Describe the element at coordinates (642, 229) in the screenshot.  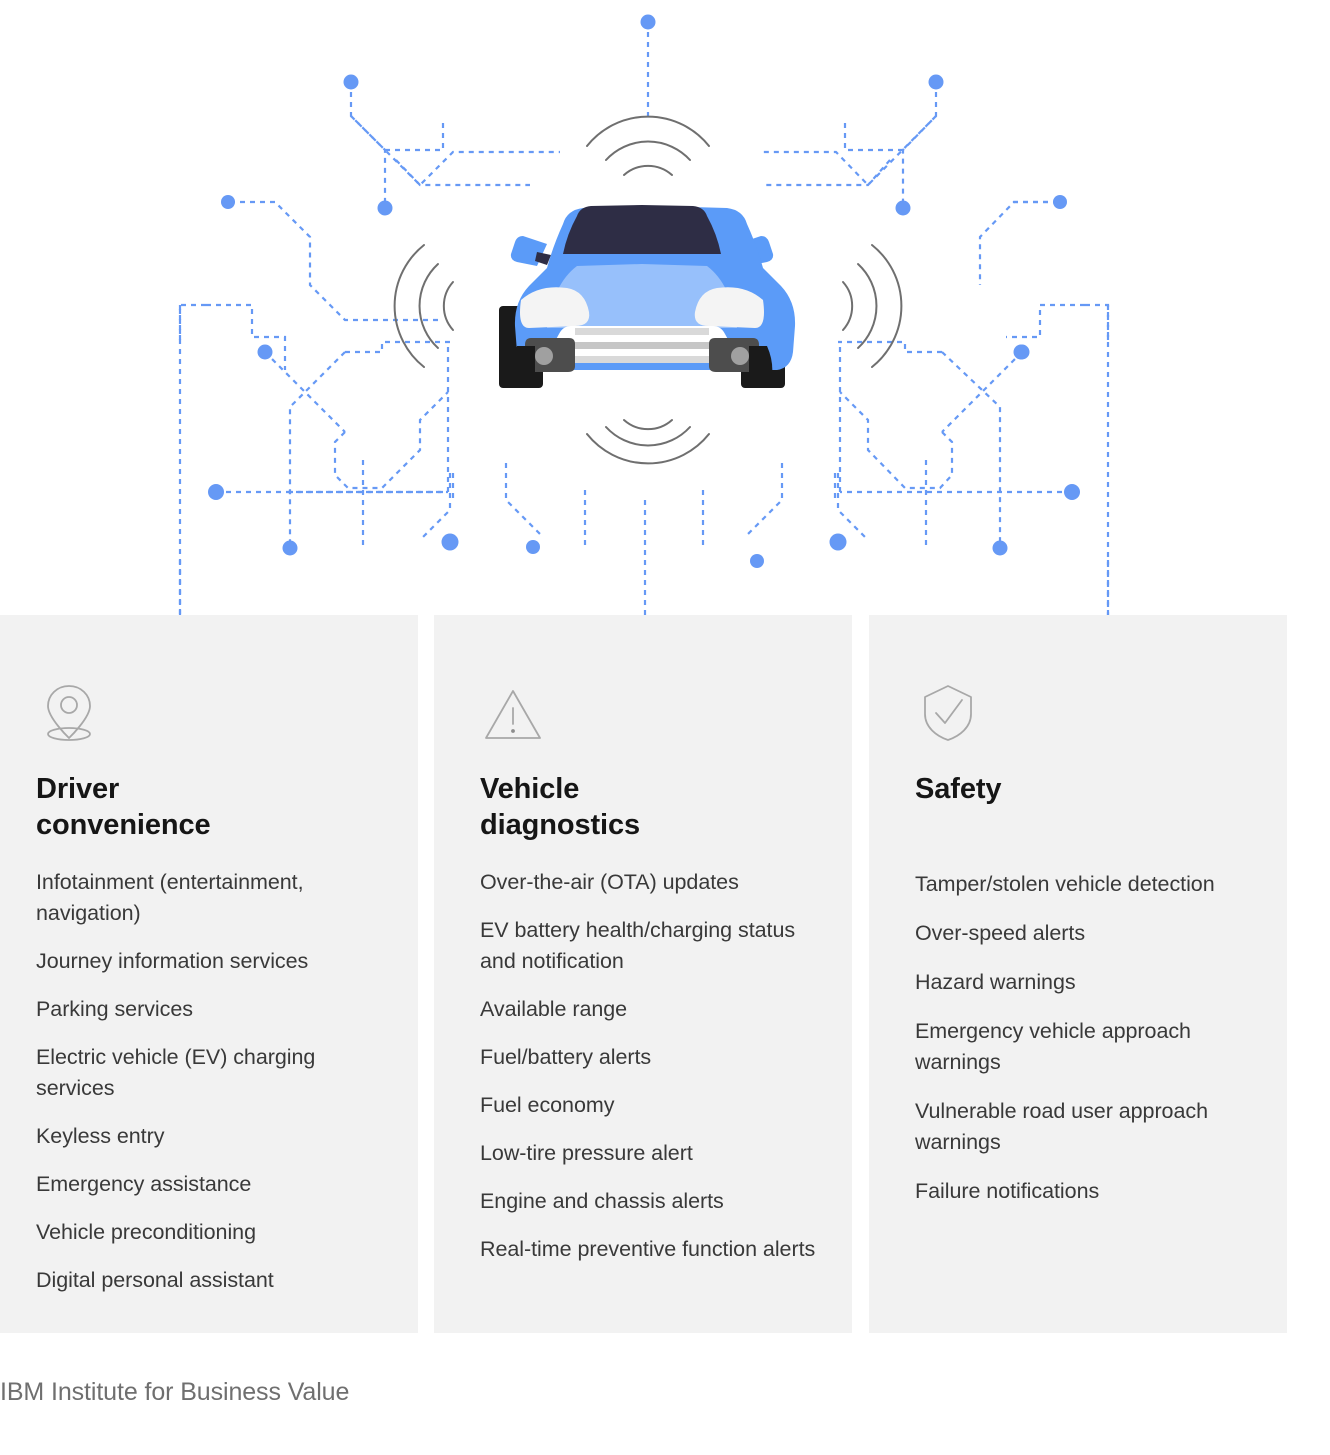
I see `windshield` at that location.